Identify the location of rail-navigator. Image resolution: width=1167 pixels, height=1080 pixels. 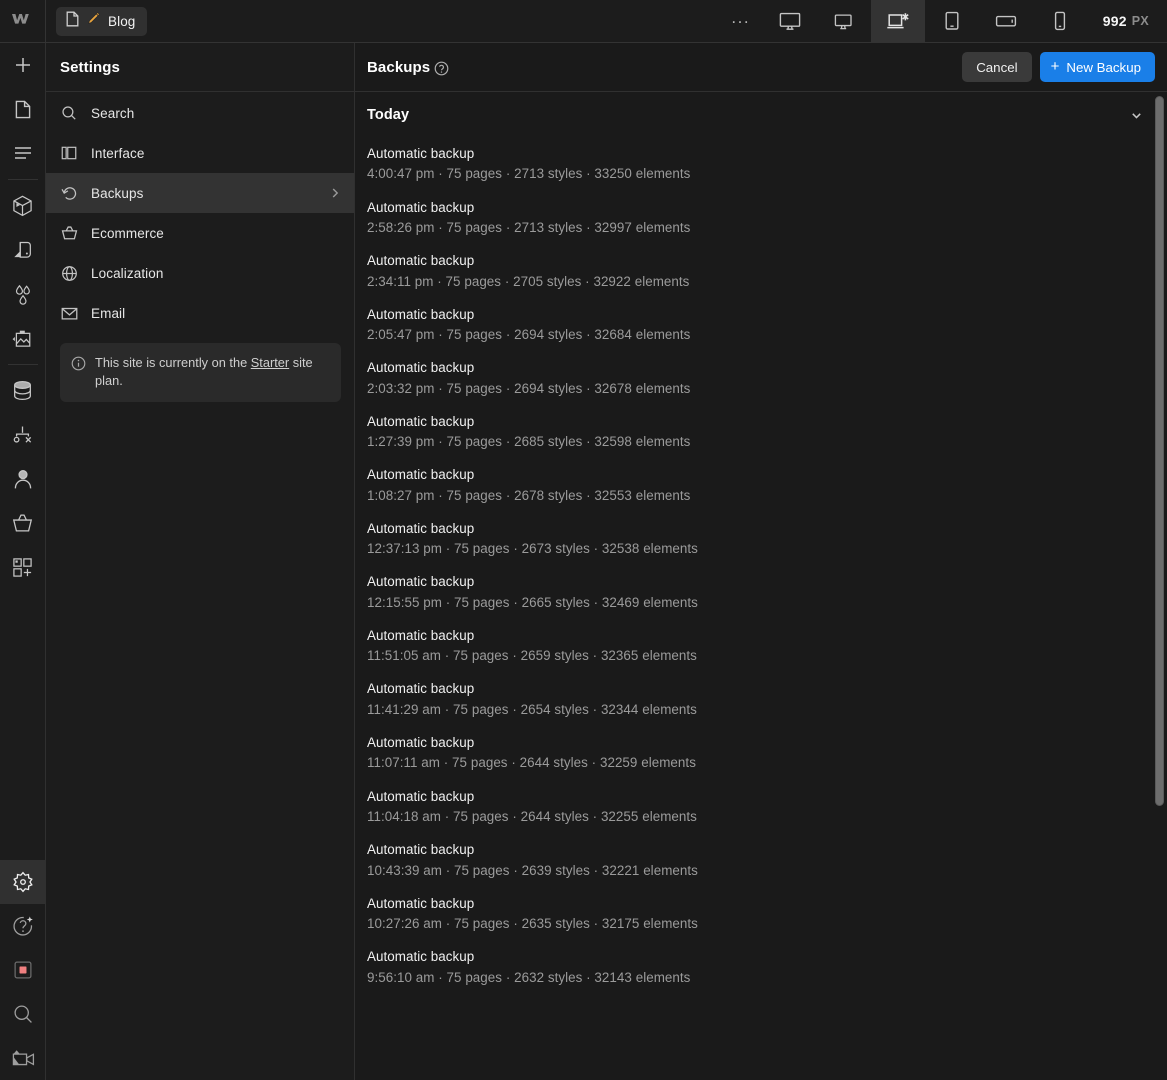
(23, 153).